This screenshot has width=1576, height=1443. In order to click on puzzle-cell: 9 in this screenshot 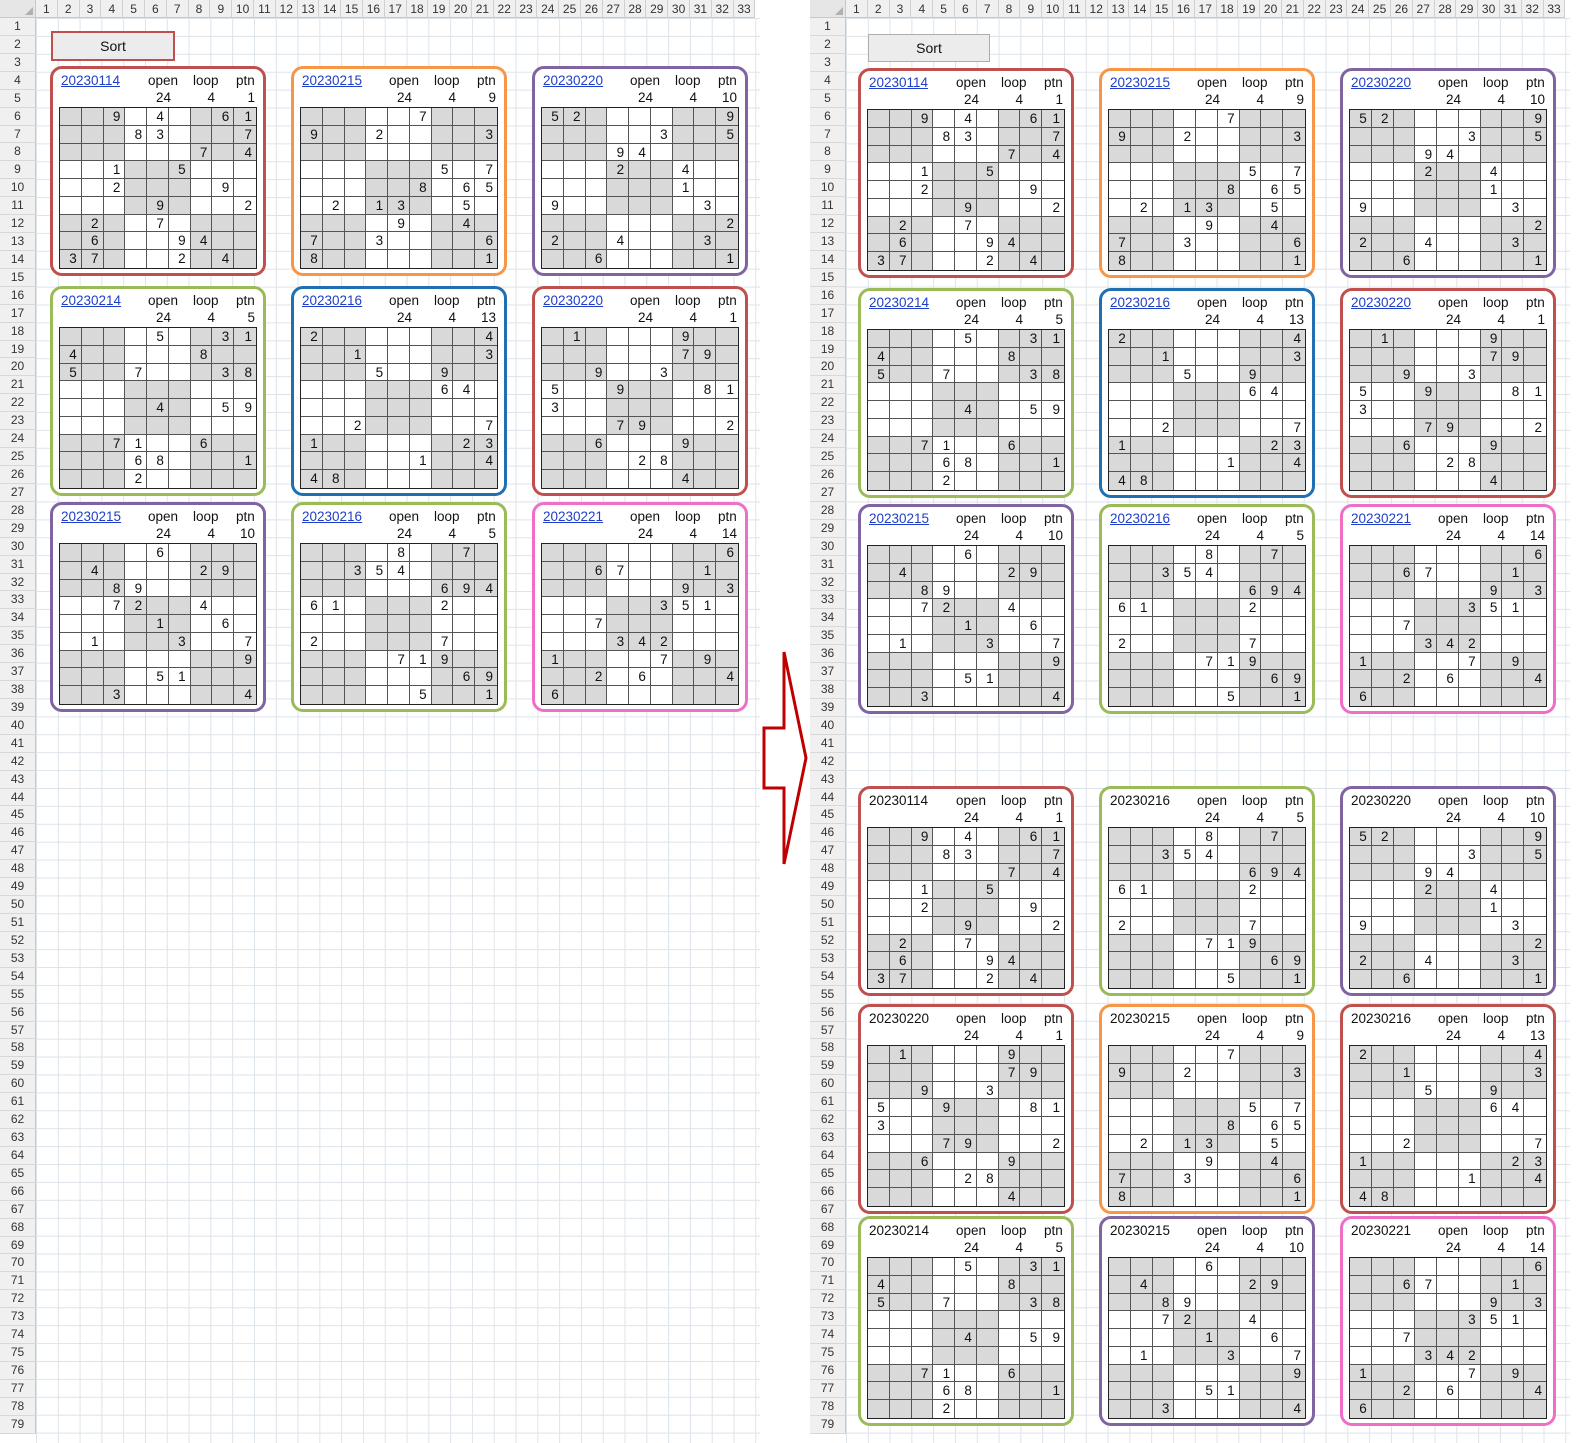, I will do `click(1031, 190)`.